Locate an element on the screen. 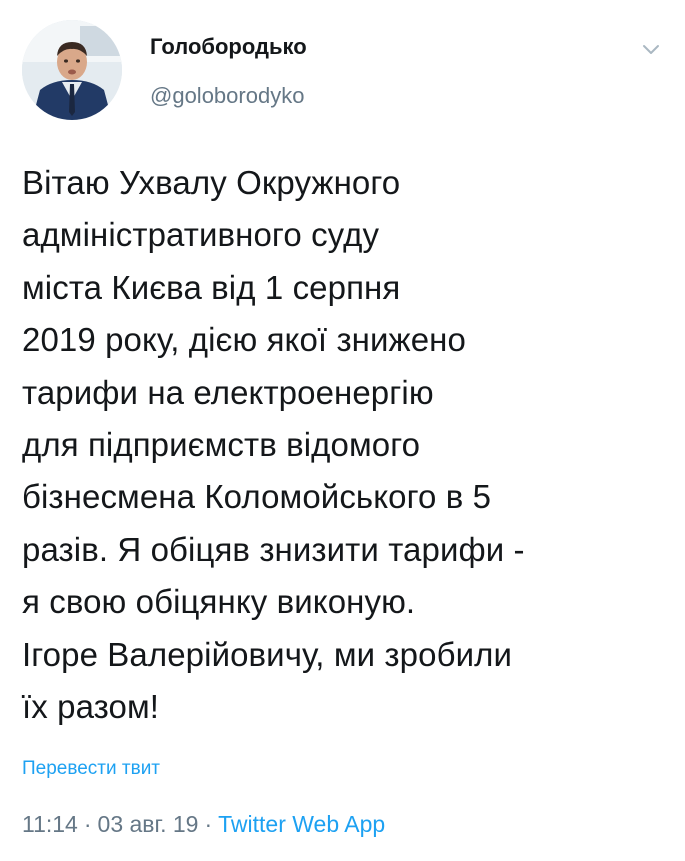 The height and width of the screenshot is (861, 685). avatar-image is located at coordinates (72, 70).